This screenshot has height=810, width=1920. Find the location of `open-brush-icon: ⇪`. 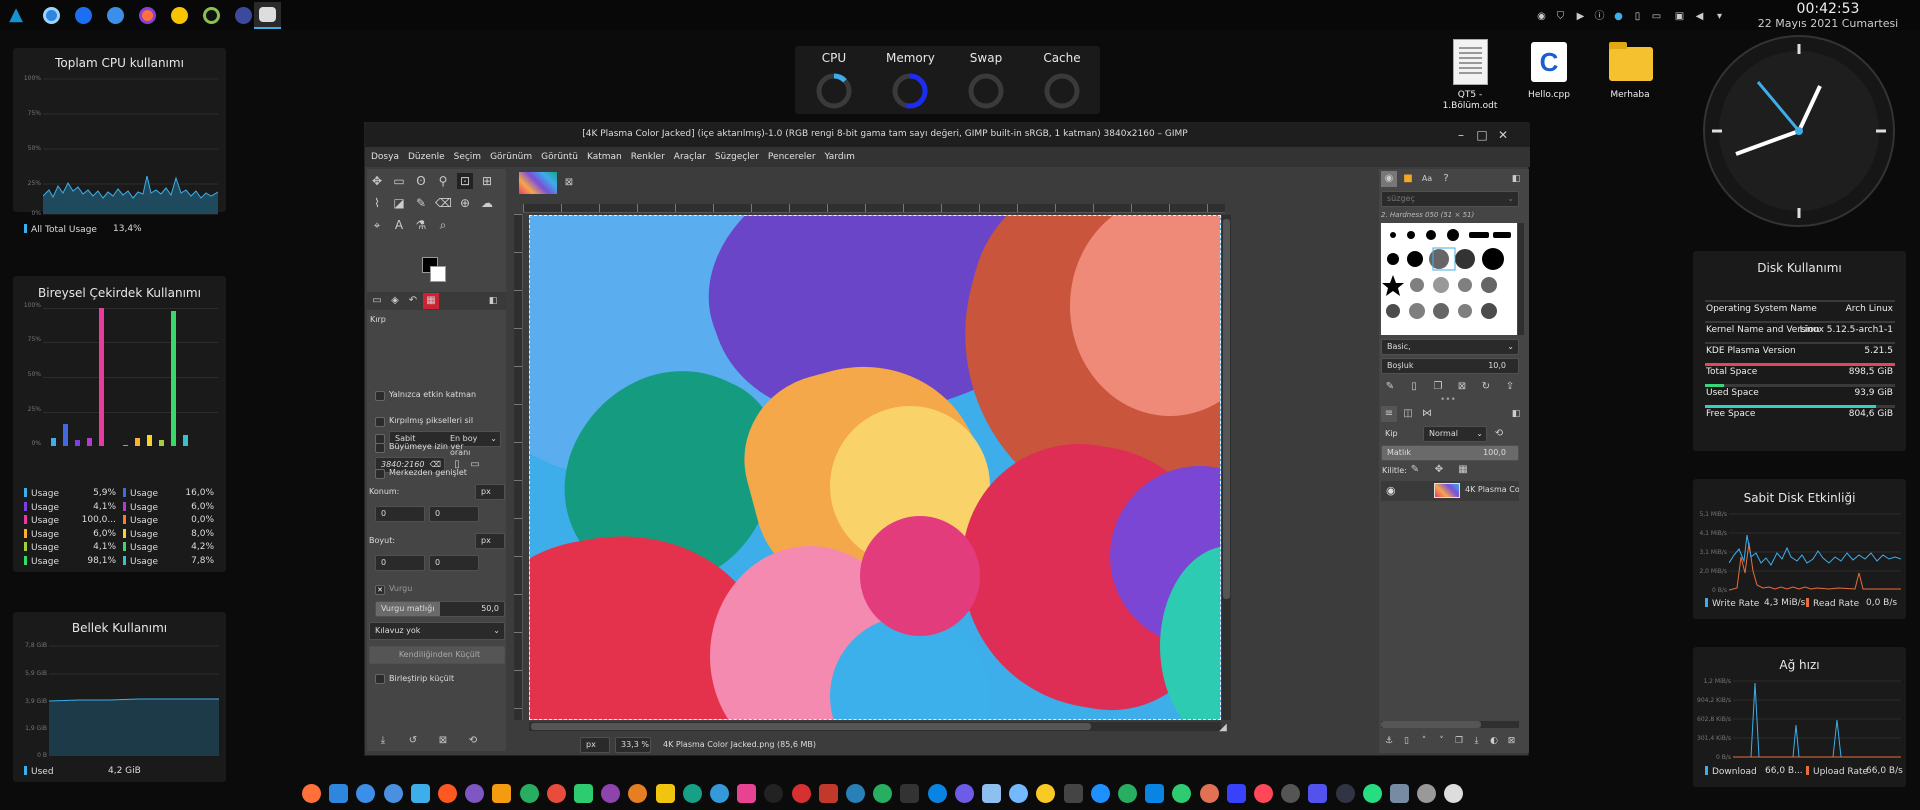

open-brush-icon: ⇪ is located at coordinates (1510, 387).